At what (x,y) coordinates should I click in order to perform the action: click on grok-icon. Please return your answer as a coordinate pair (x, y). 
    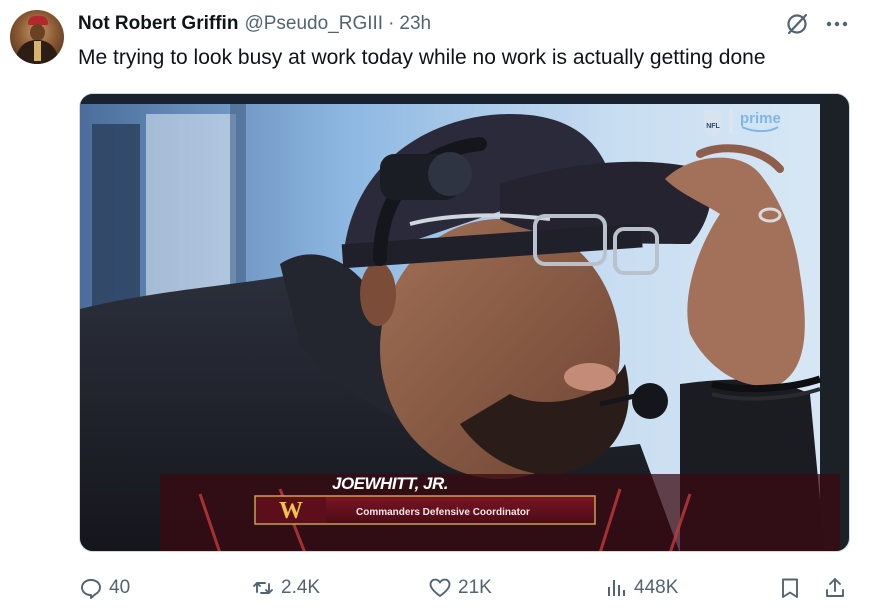
    Looking at the image, I should click on (797, 24).